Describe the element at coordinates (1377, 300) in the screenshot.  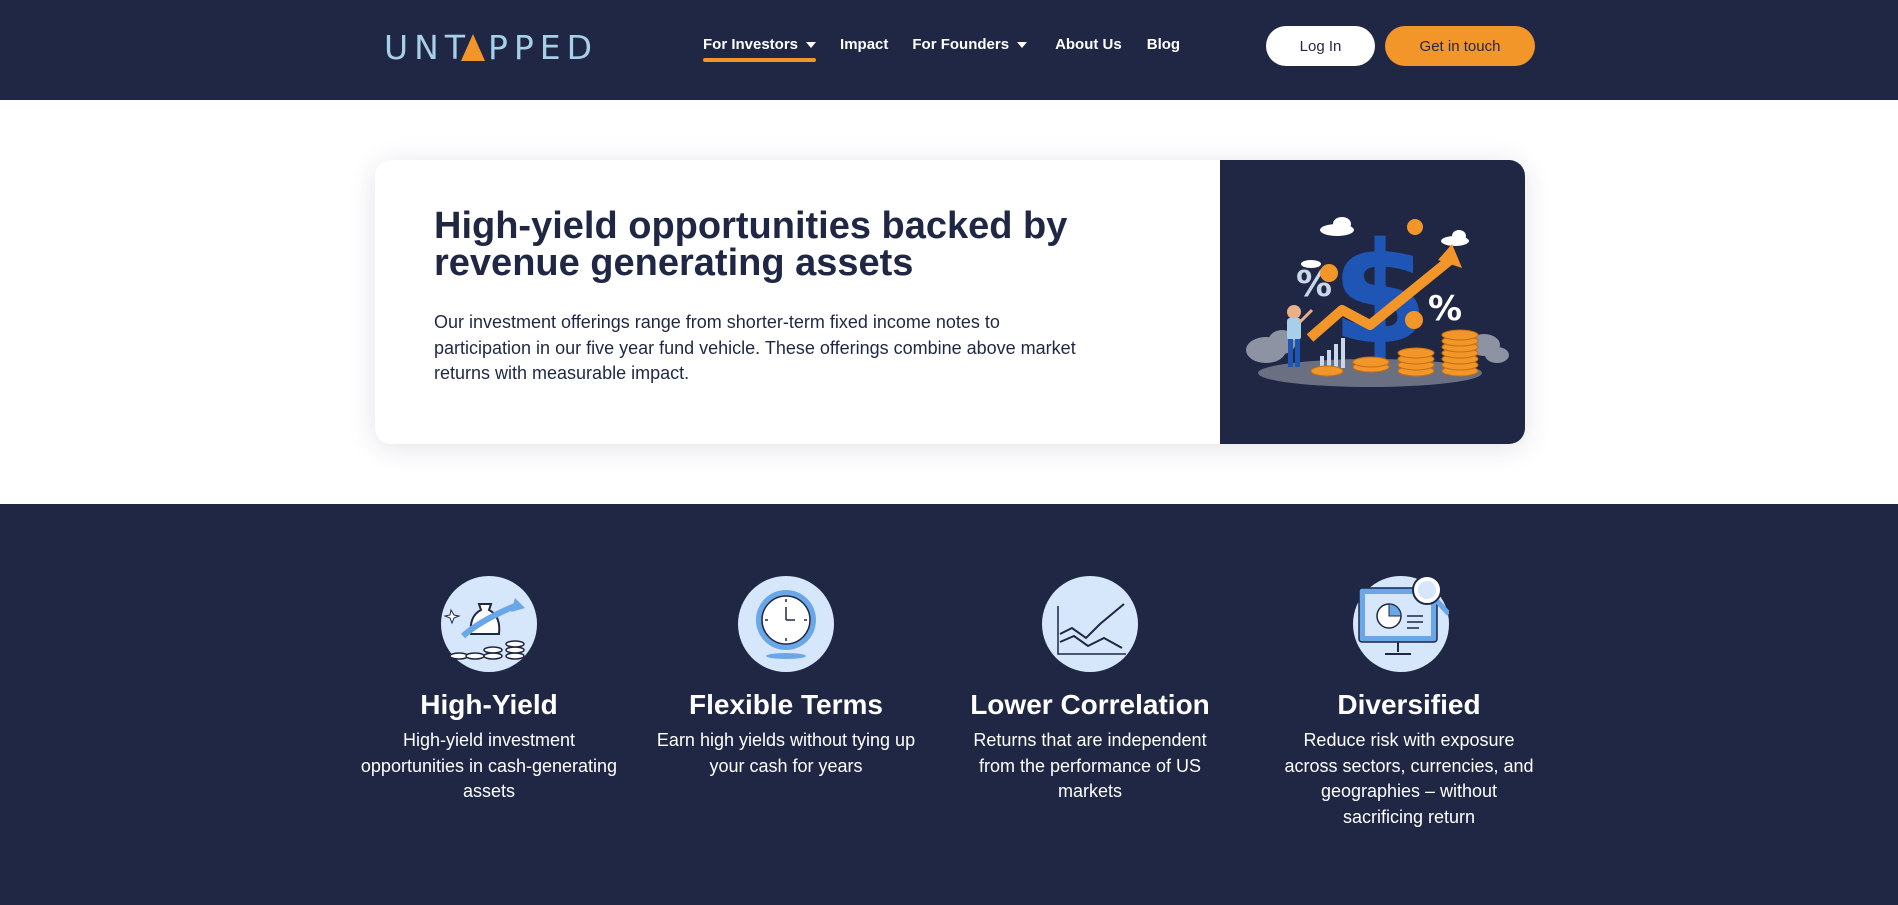
I see `dollar-growth-illustration: $ % %` at that location.